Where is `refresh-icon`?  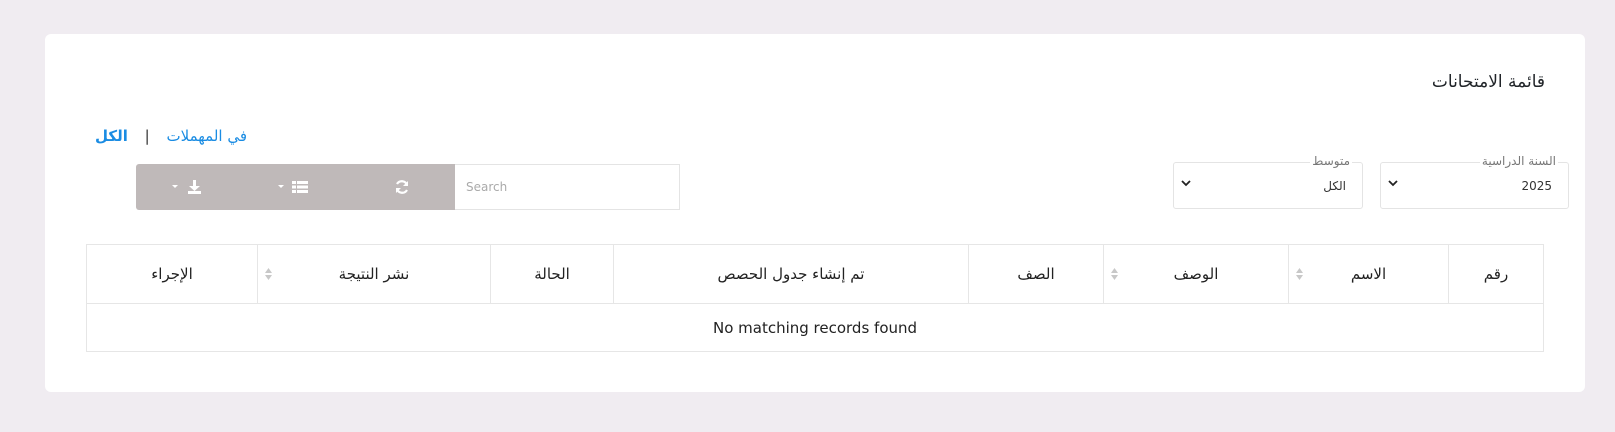
refresh-icon is located at coordinates (401, 187).